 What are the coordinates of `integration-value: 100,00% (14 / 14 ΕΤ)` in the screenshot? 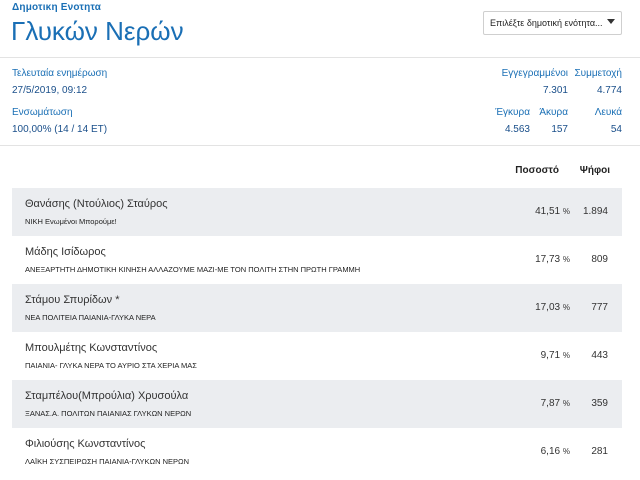 It's located at (60, 129).